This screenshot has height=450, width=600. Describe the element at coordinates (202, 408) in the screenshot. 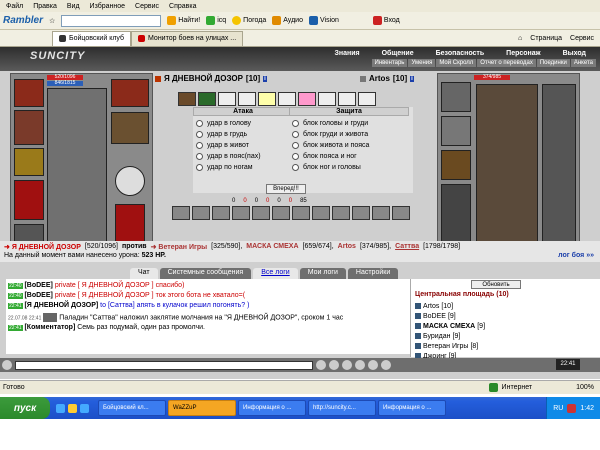

I see `task-button: WaZZuP` at that location.